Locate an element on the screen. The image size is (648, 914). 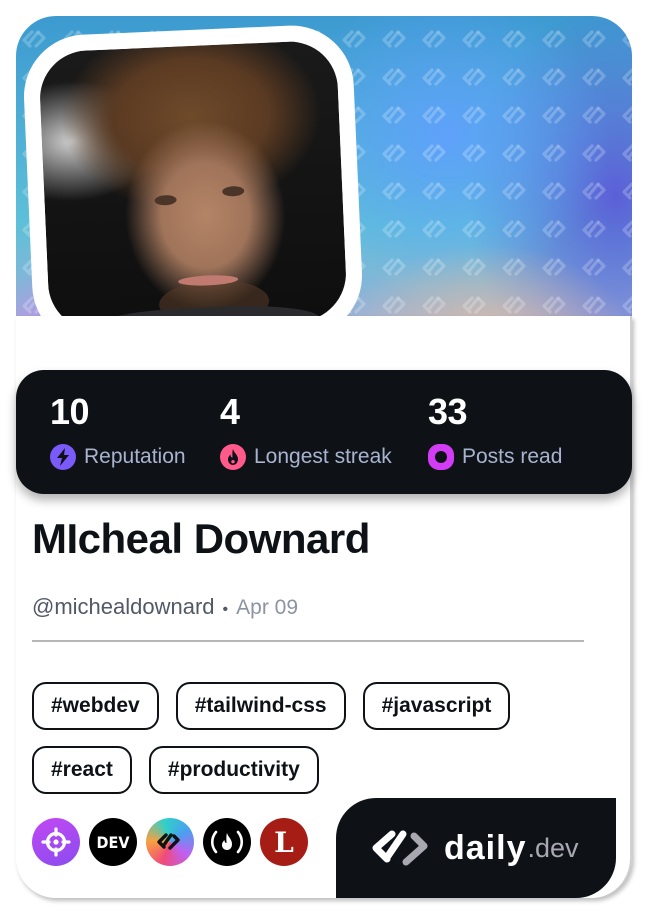
stat-label: Posts read is located at coordinates (512, 456).